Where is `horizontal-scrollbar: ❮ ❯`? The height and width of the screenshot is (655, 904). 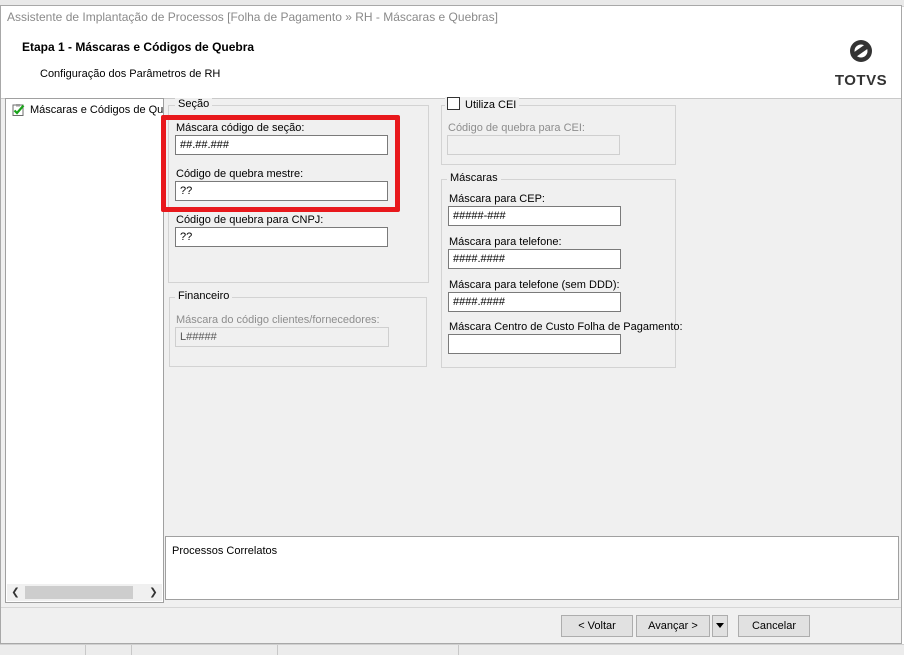 horizontal-scrollbar: ❮ ❯ is located at coordinates (84, 592).